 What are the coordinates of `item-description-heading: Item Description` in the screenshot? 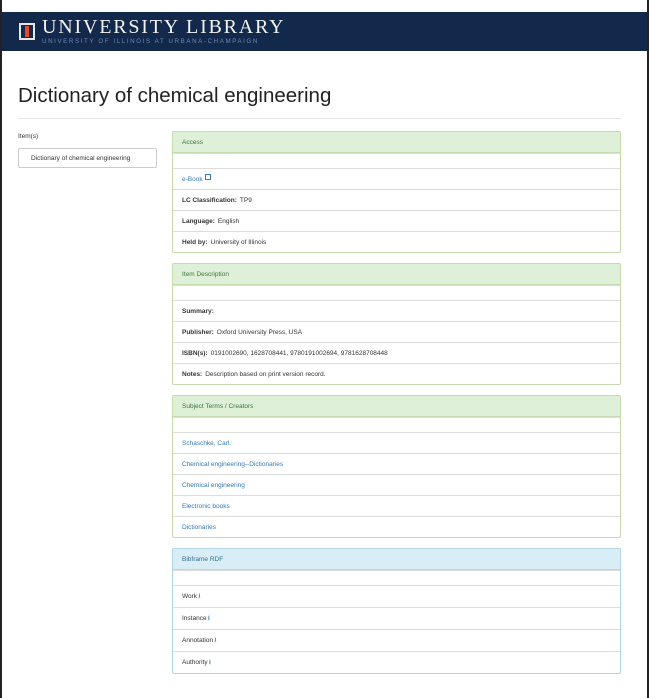 It's located at (396, 274).